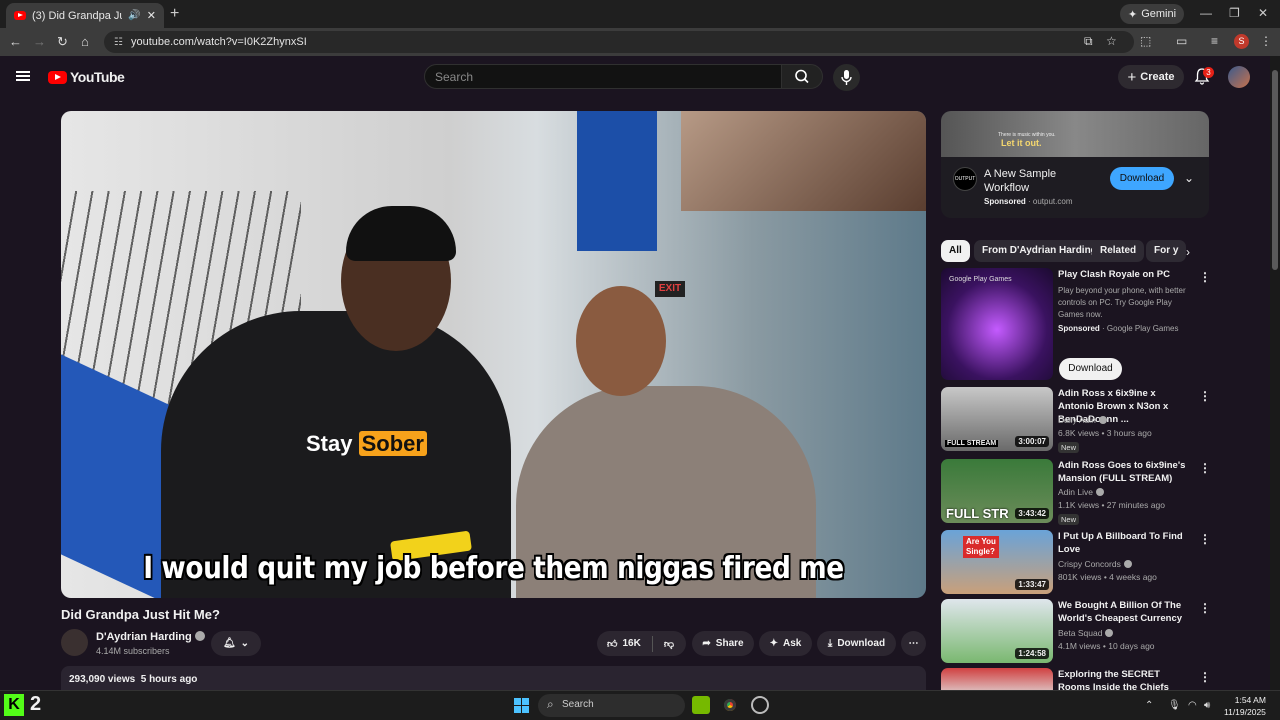 This screenshot has width=1280, height=720. I want to click on recommendation-meta: 6.8K views • 3 hours ago, so click(1105, 433).